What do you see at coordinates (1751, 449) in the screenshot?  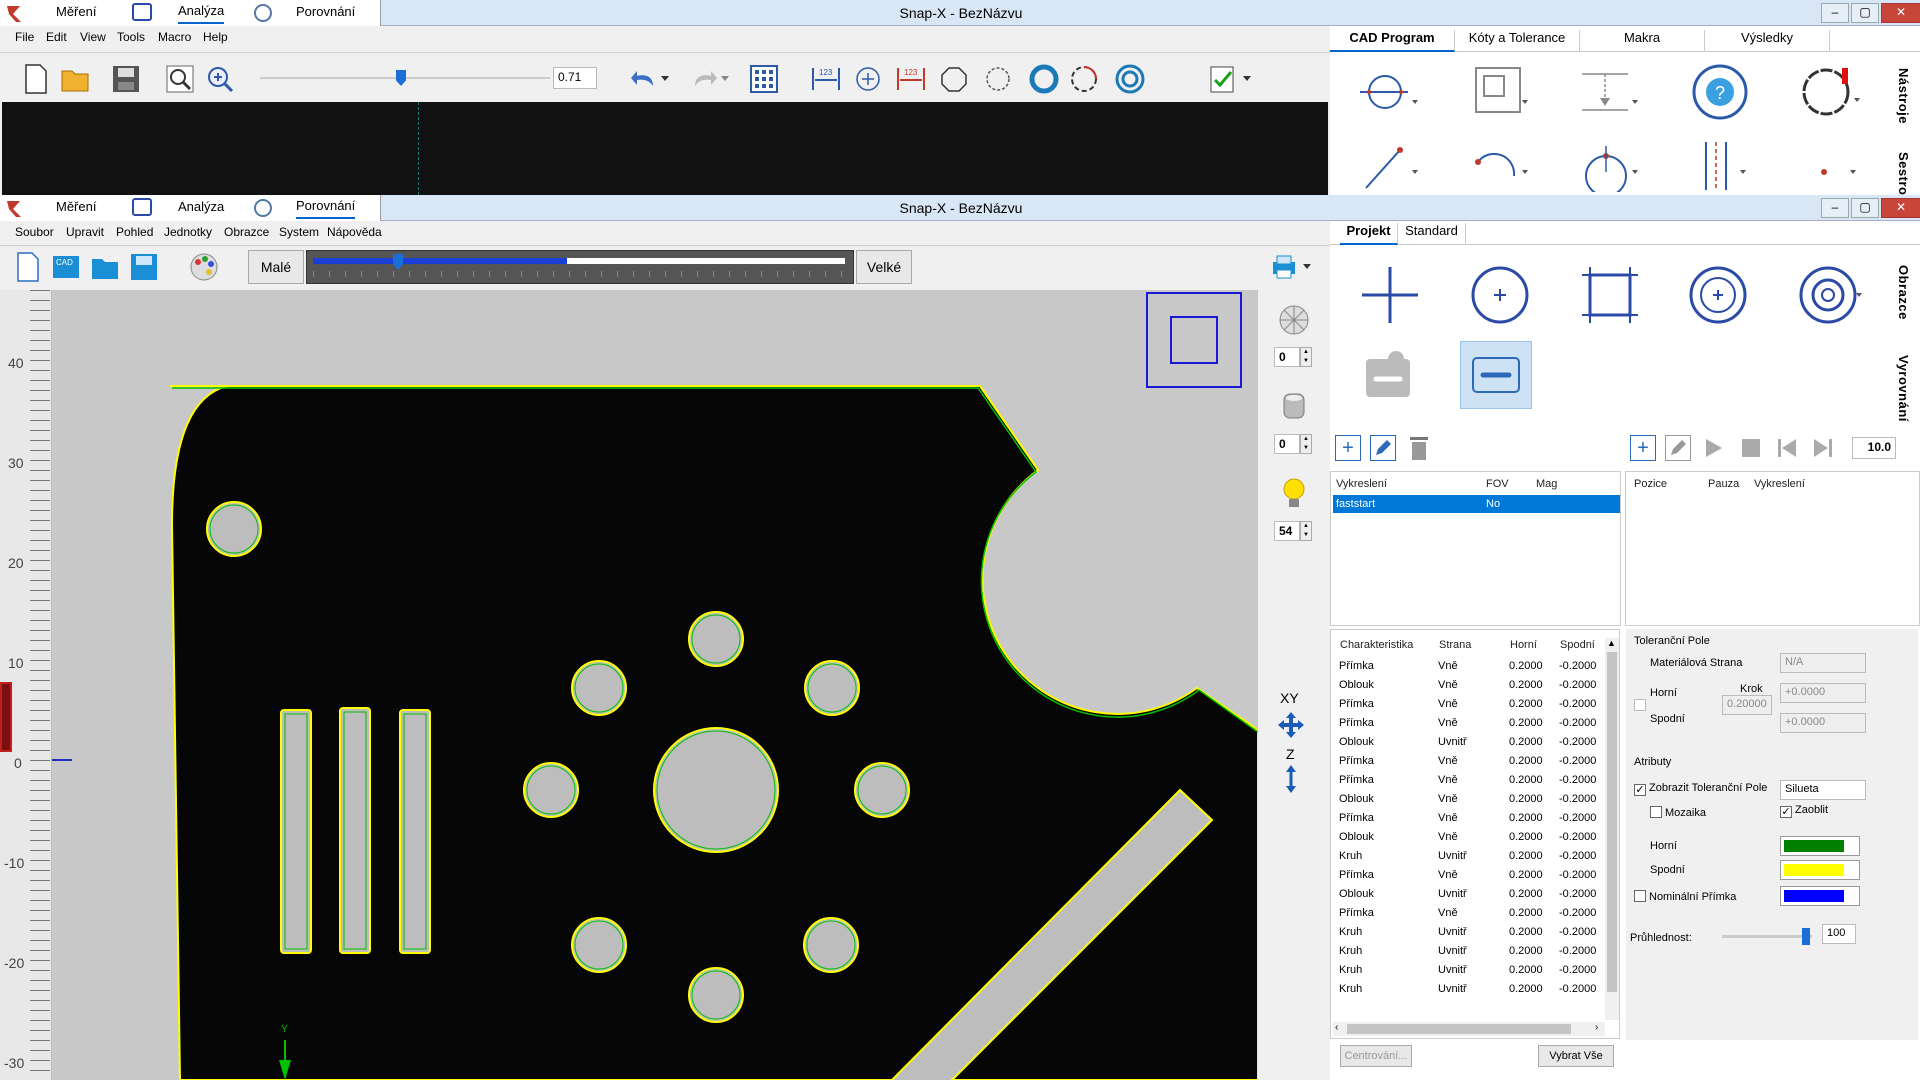 I see `stop-icon` at bounding box center [1751, 449].